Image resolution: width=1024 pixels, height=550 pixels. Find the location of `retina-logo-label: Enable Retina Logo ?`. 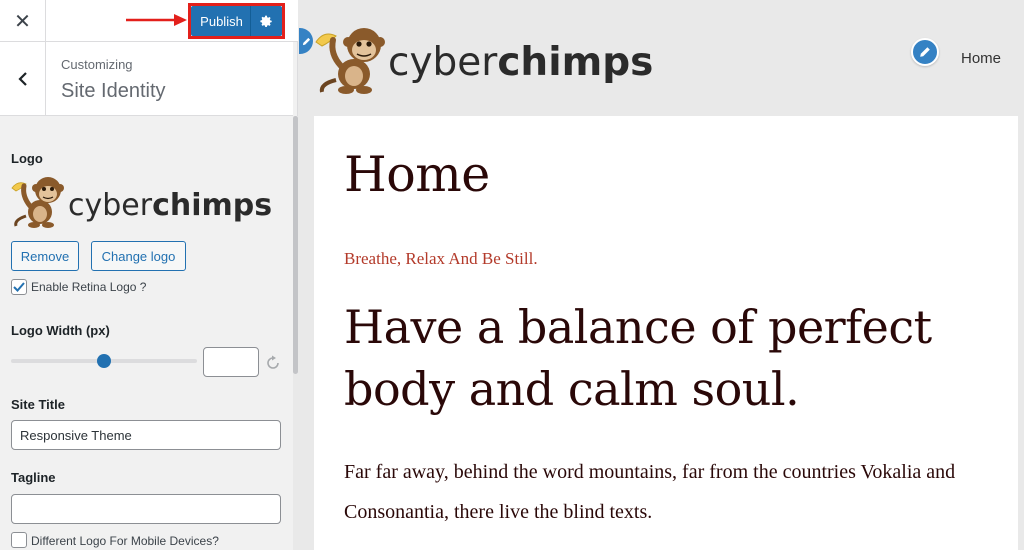

retina-logo-label: Enable Retina Logo ? is located at coordinates (89, 287).